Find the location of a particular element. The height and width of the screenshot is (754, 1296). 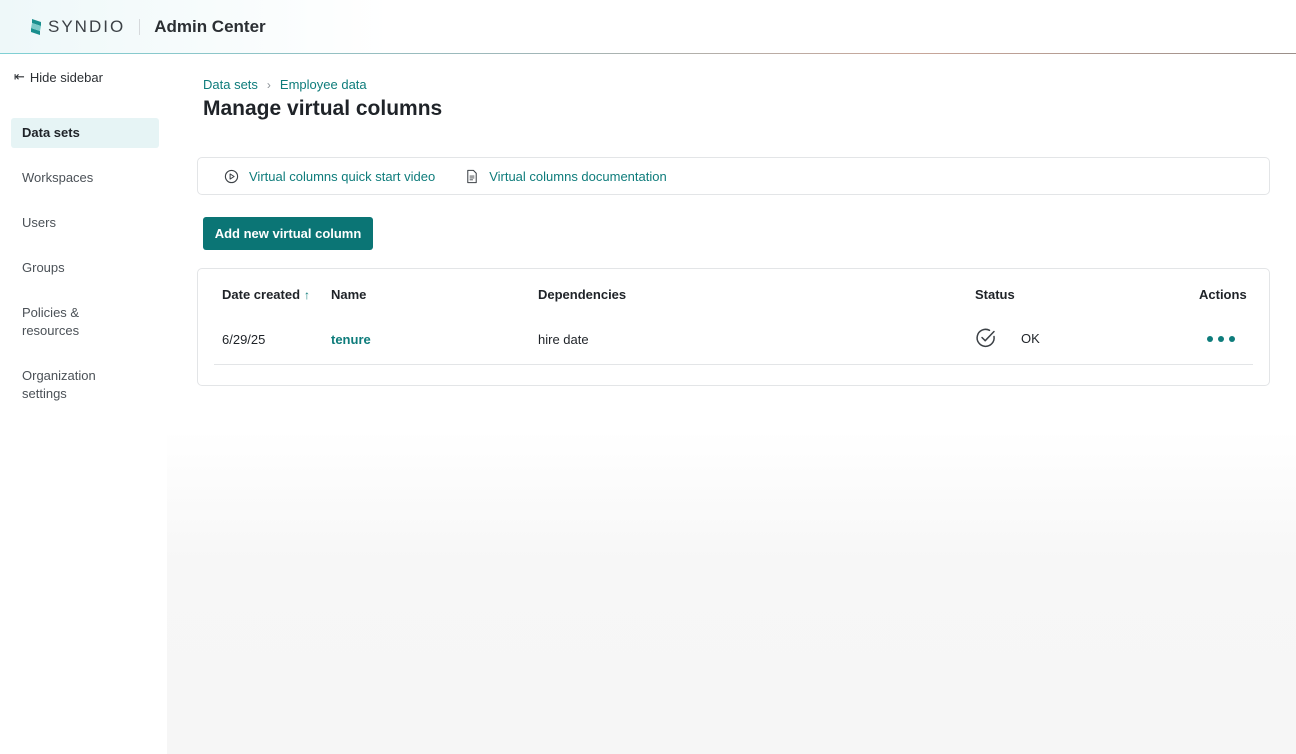

sidebar-item-groups: Groups is located at coordinates (85, 268).